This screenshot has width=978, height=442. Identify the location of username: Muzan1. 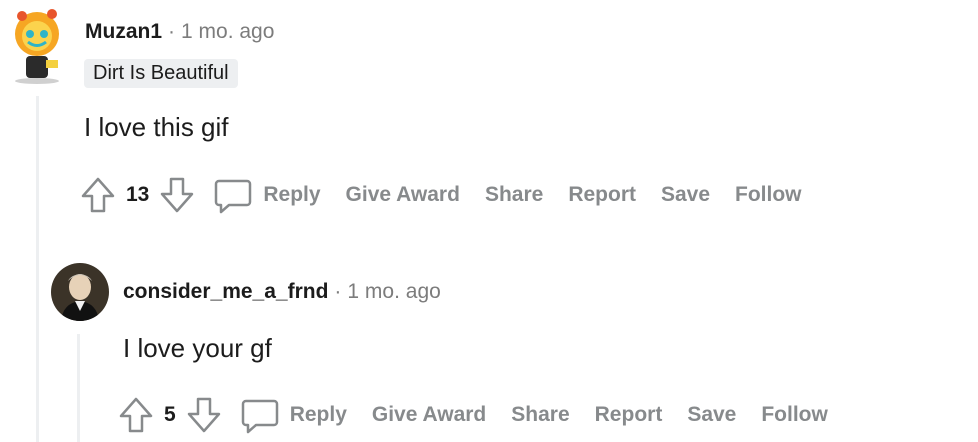
(123, 32).